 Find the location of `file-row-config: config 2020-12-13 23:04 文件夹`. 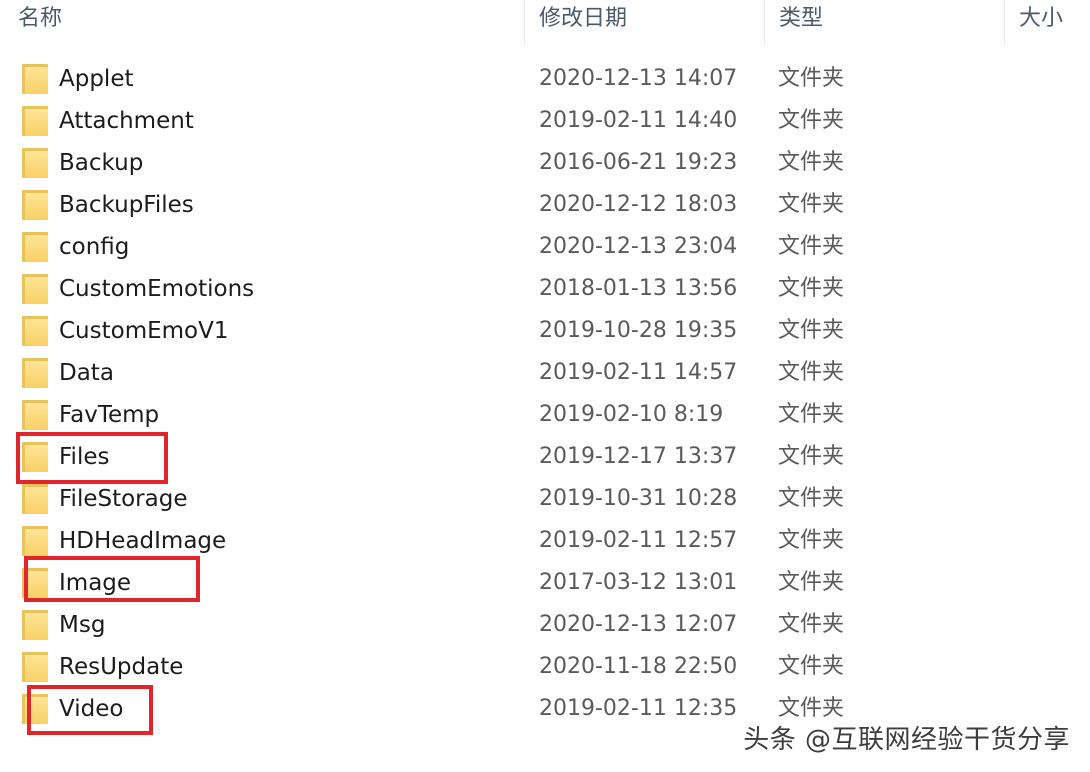

file-row-config: config 2020-12-13 23:04 文件夹 is located at coordinates (545, 247).